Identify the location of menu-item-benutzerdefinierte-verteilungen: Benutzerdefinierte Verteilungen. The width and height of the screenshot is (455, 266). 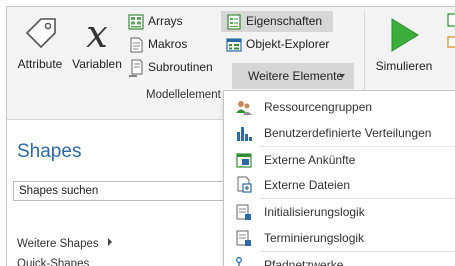
(339, 133).